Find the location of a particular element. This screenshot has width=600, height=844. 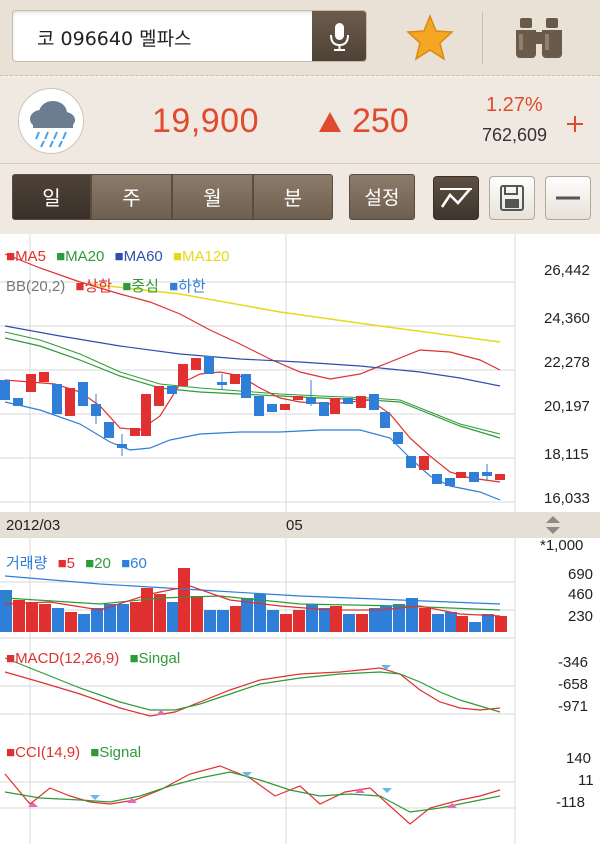

macd-tick-0: -346 is located at coordinates (573, 662).